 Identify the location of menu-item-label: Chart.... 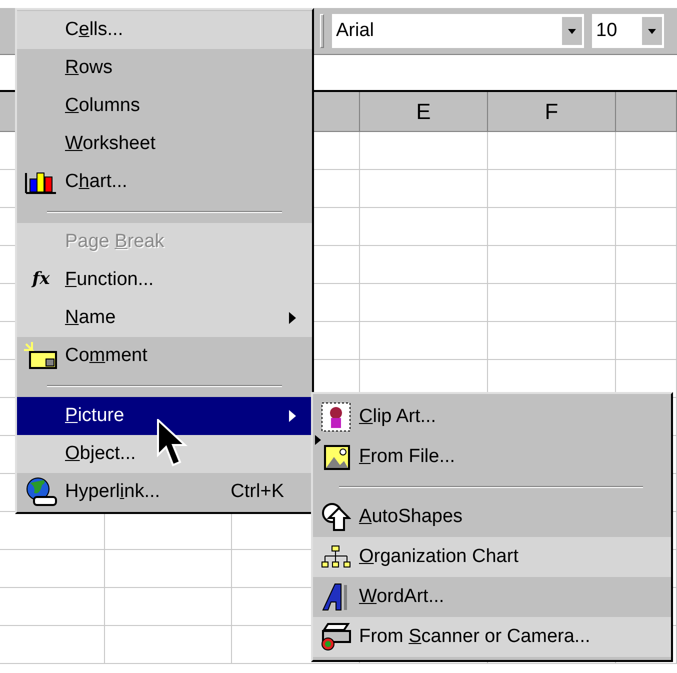
(96, 182).